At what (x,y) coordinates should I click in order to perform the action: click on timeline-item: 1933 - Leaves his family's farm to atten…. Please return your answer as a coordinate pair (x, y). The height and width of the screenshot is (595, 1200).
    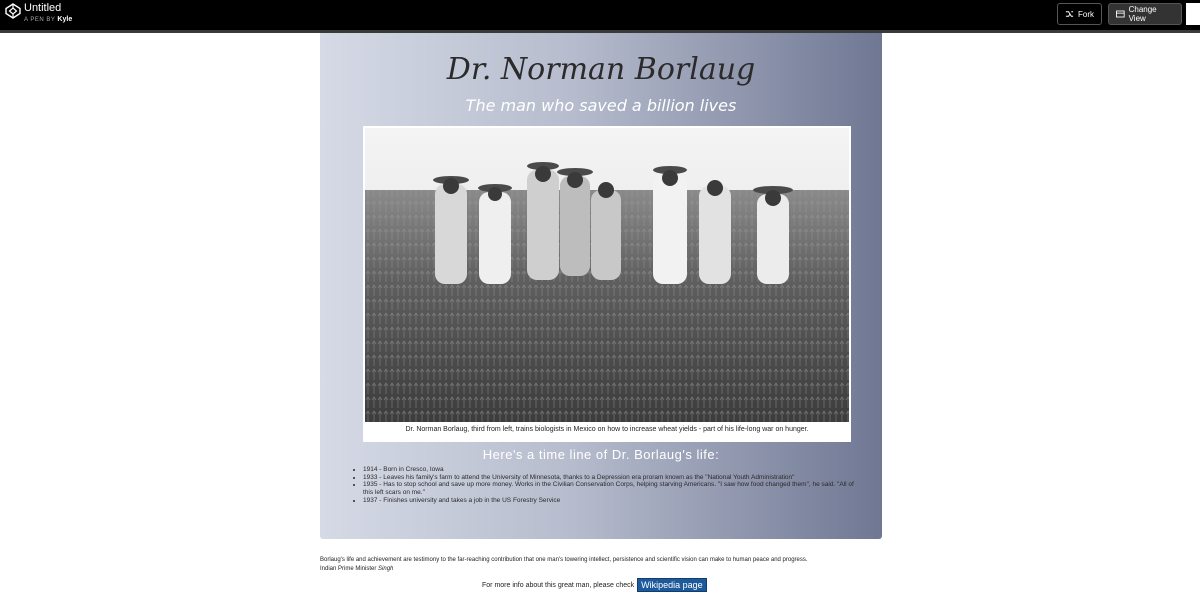
    Looking at the image, I should click on (613, 478).